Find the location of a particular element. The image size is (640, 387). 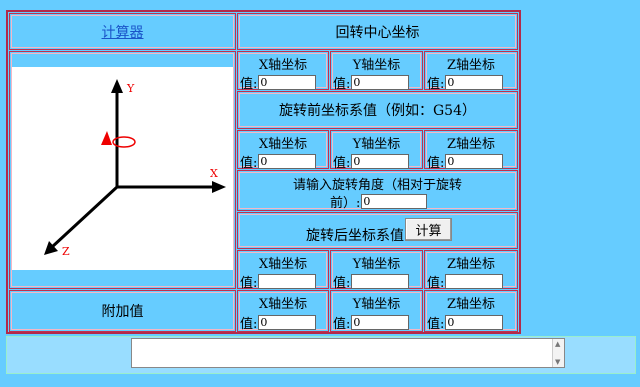

bs-z-prefix: 值: is located at coordinates (436, 163).